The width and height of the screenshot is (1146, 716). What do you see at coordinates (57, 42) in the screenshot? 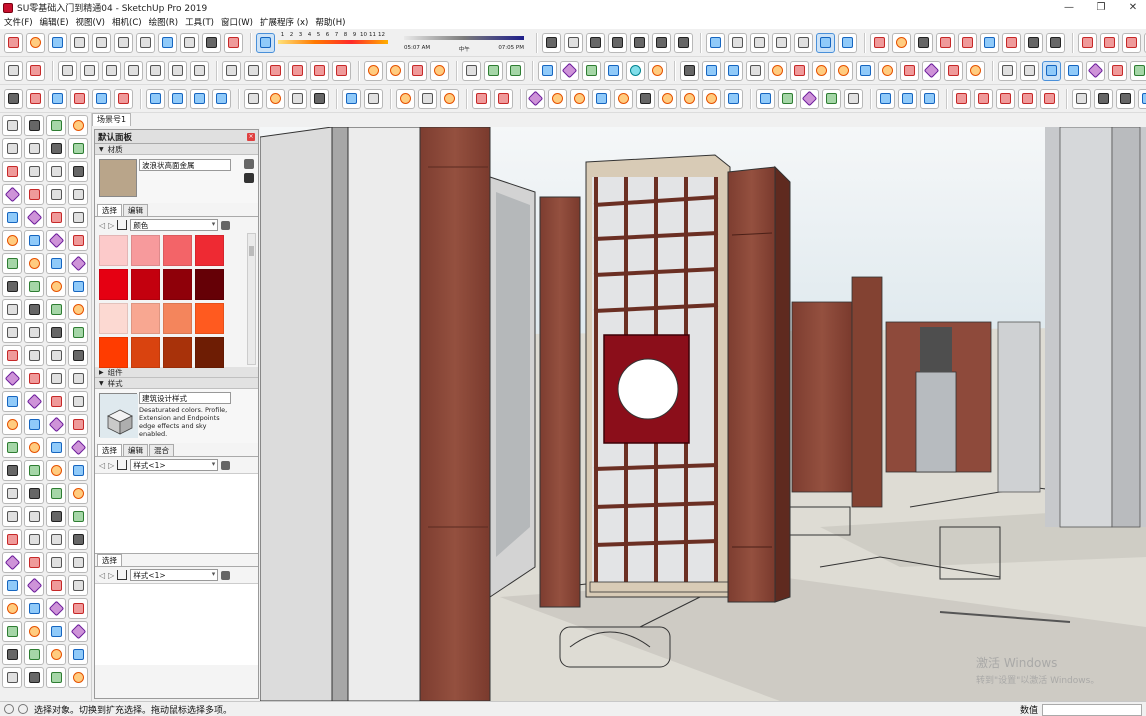
I see `save-icon` at bounding box center [57, 42].